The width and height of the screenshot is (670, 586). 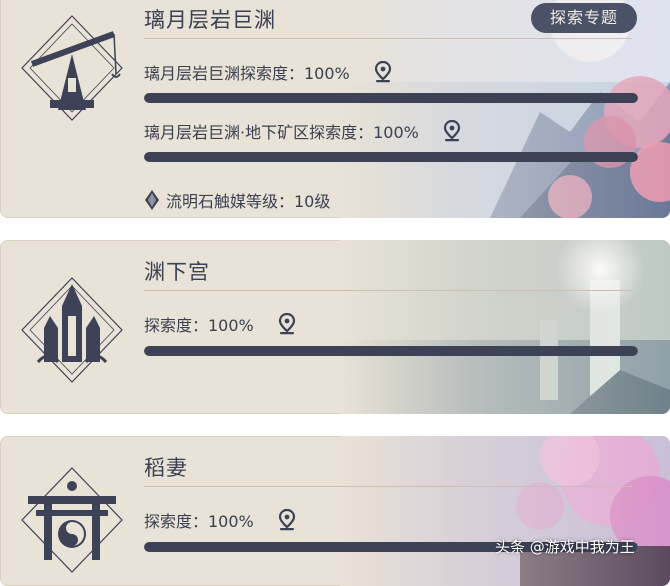 What do you see at coordinates (247, 73) in the screenshot?
I see `exploration-label: 璃月层岩巨渊探索度：100%` at bounding box center [247, 73].